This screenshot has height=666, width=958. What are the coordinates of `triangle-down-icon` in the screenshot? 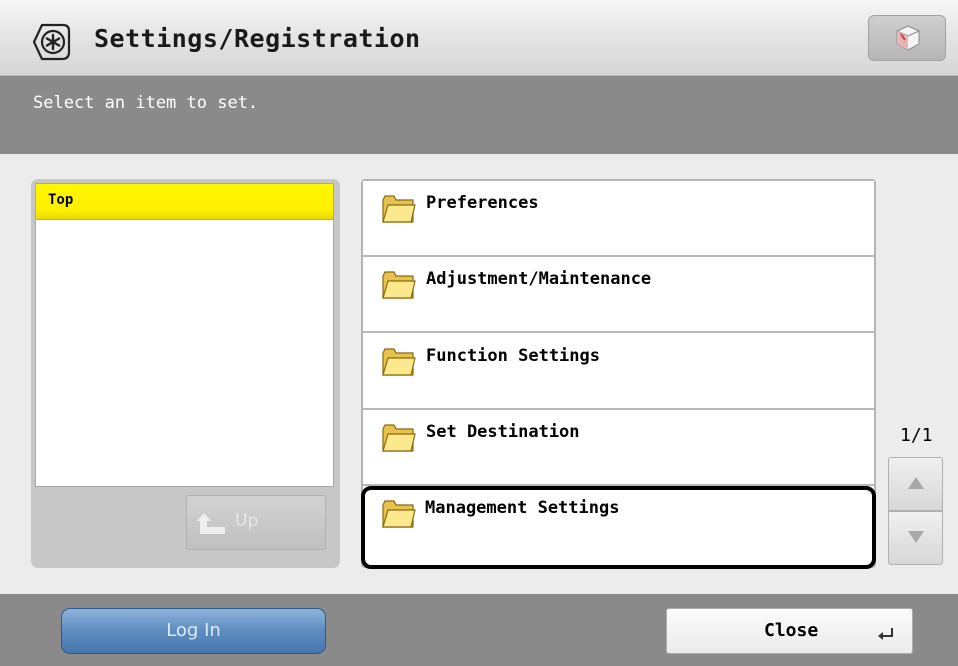 It's located at (916, 537).